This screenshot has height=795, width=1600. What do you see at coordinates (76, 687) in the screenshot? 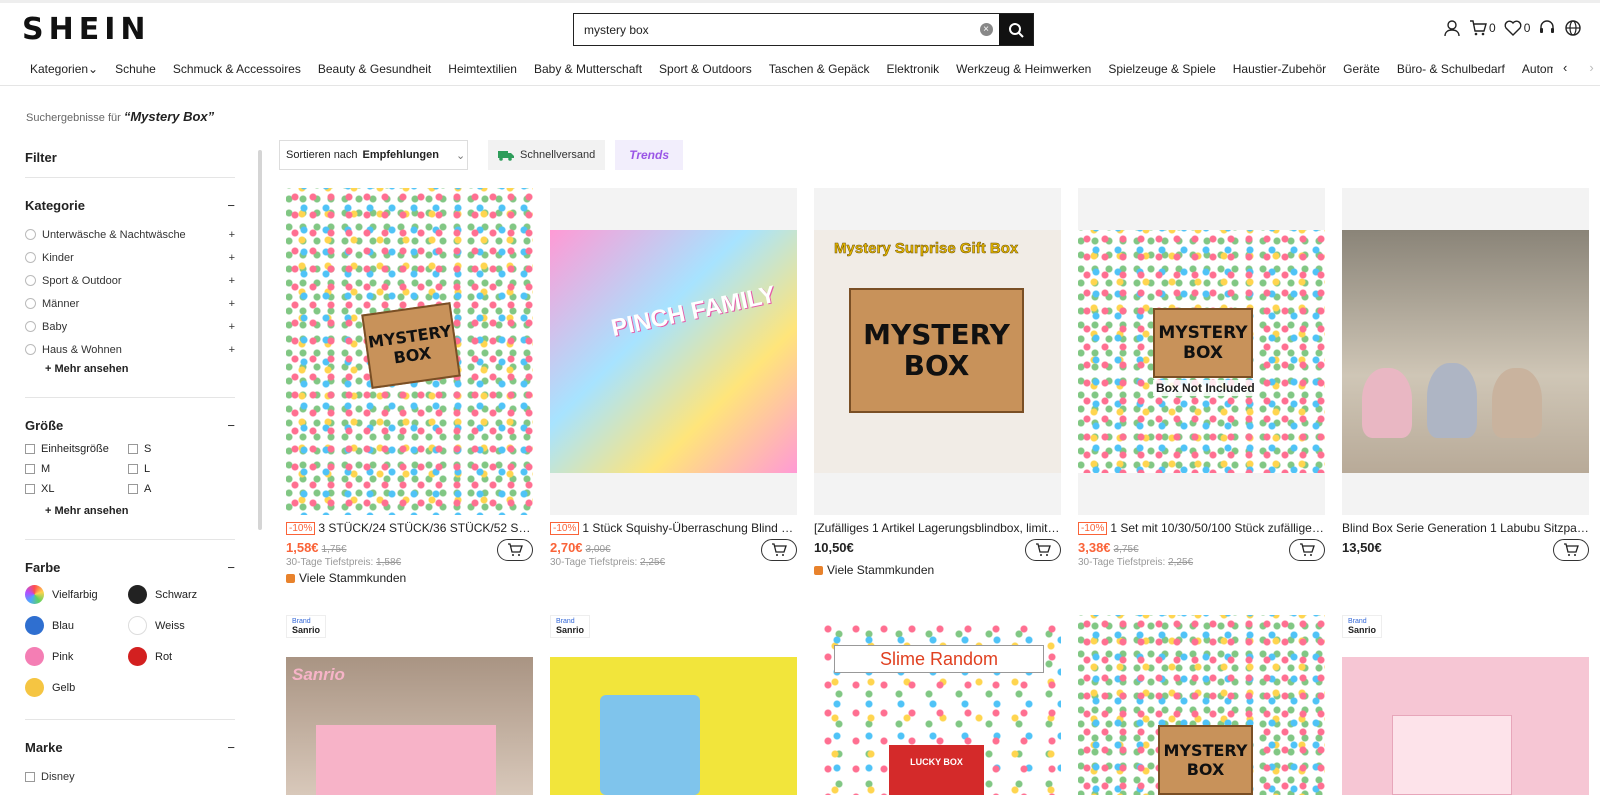
I see `color-option: Gelb` at bounding box center [76, 687].